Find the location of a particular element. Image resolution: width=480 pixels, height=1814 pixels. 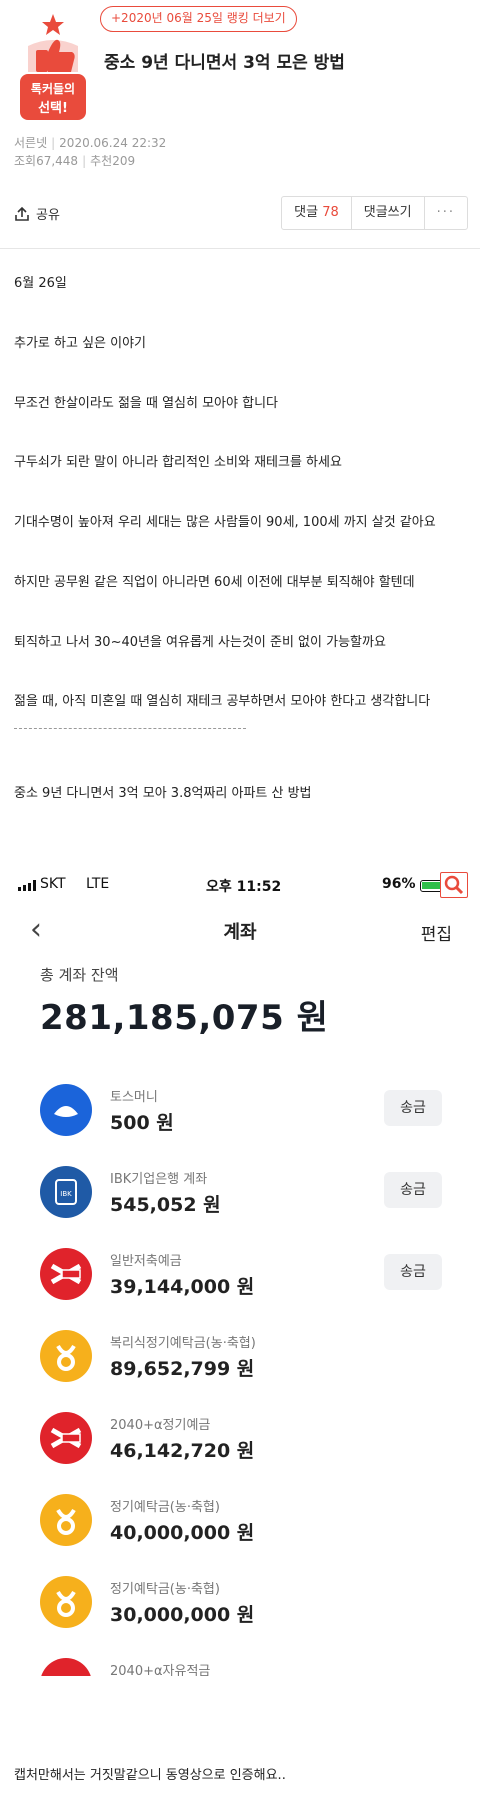

edit-button: 편집 is located at coordinates (436, 932).